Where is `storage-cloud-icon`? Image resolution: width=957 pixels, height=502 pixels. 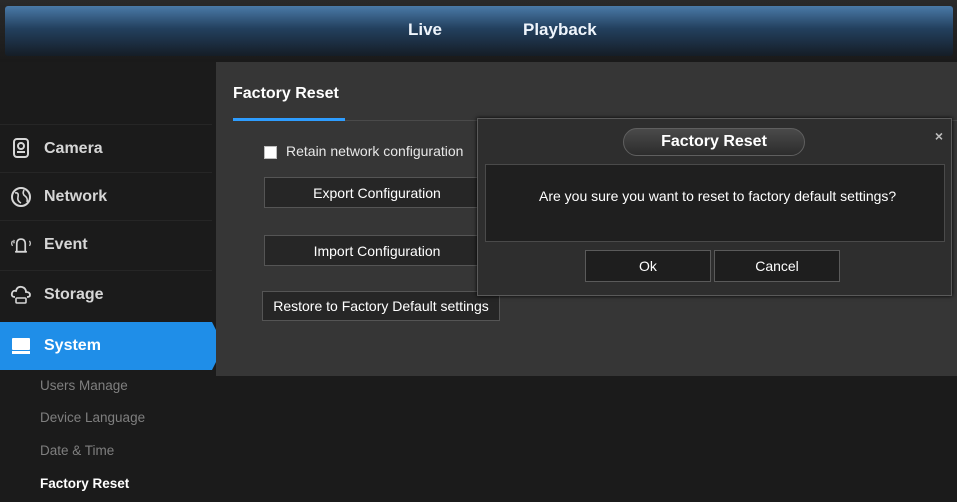 storage-cloud-icon is located at coordinates (21, 295).